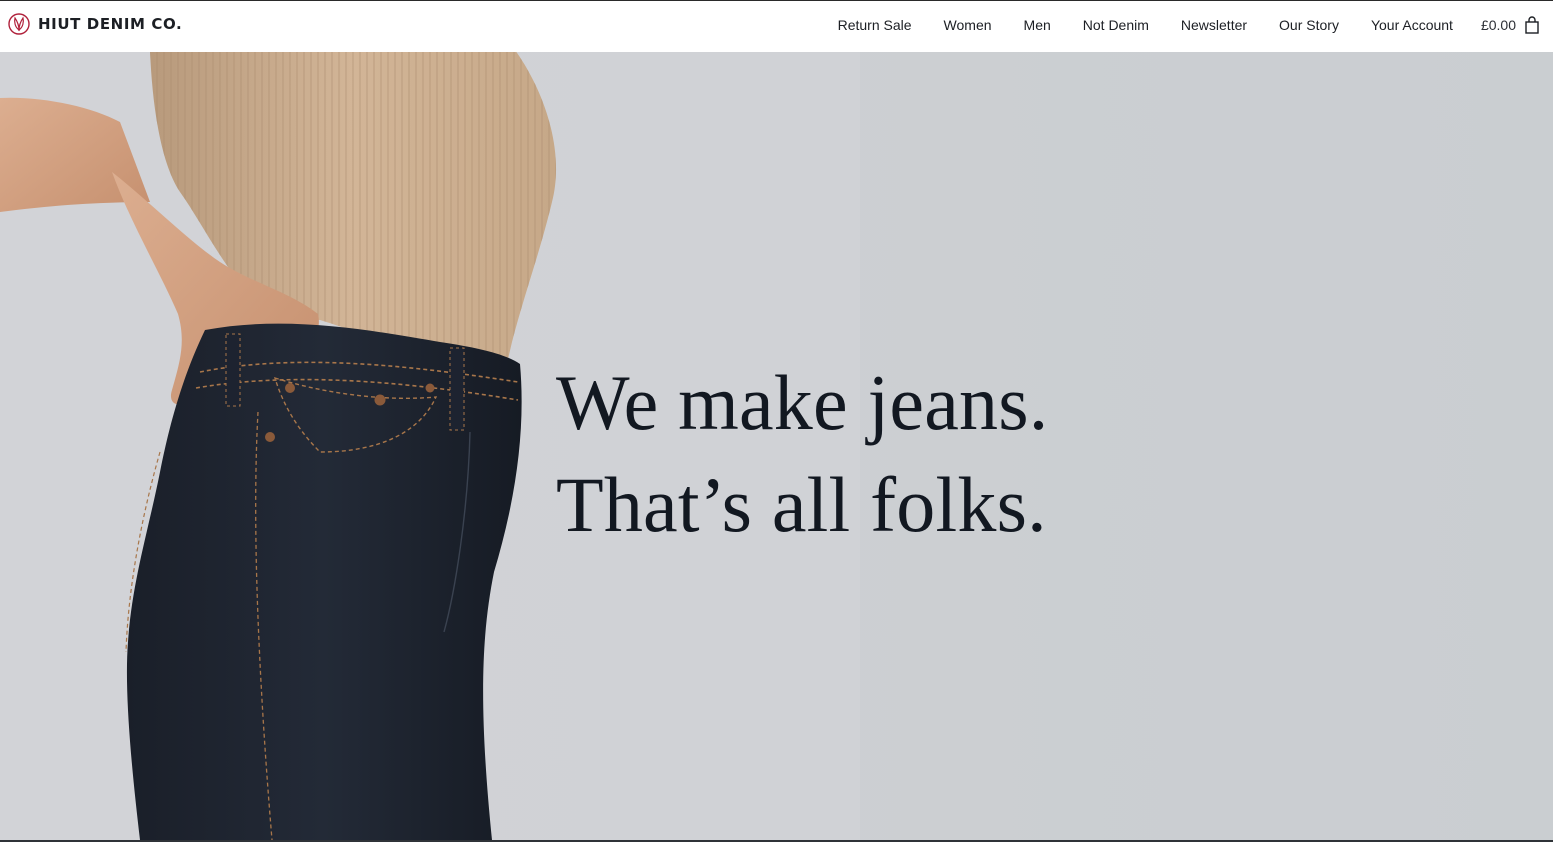 The width and height of the screenshot is (1553, 842). Describe the element at coordinates (968, 25) in the screenshot. I see `nav-women: Women` at that location.